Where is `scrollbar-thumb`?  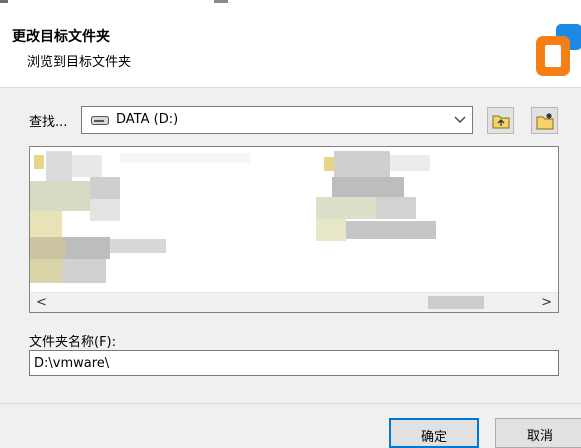
scrollbar-thumb is located at coordinates (456, 302).